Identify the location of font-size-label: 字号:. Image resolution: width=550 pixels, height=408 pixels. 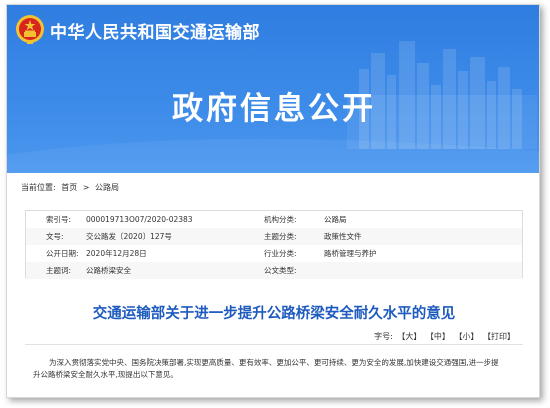
(383, 336).